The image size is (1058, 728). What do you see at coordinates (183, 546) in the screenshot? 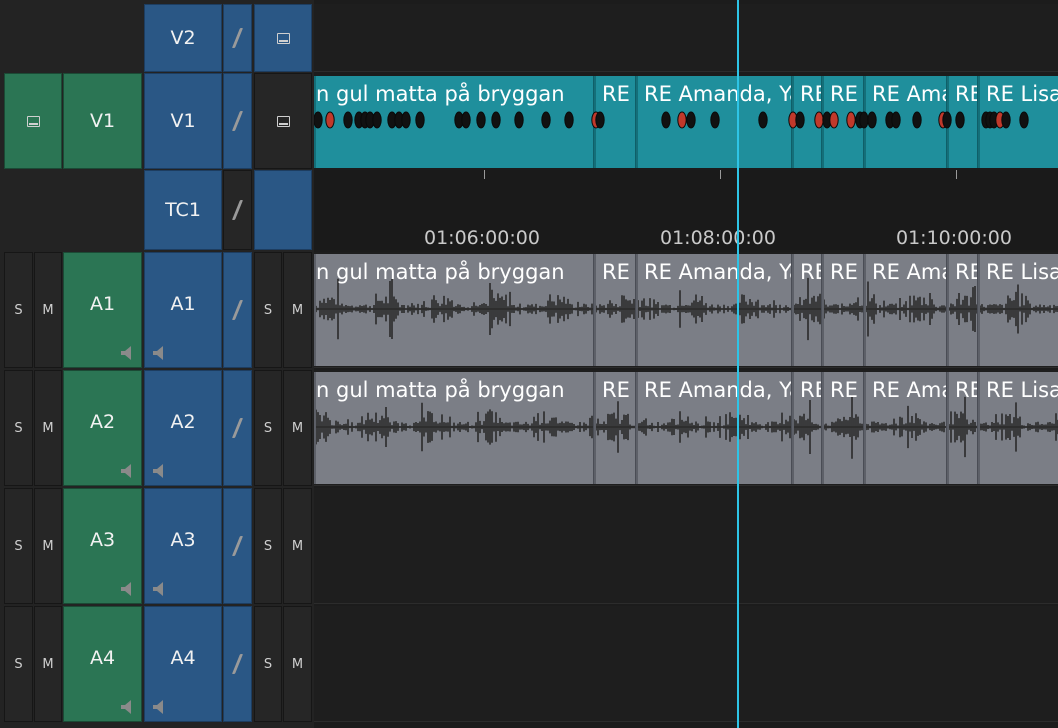
I see `record-track-a3: A3` at bounding box center [183, 546].